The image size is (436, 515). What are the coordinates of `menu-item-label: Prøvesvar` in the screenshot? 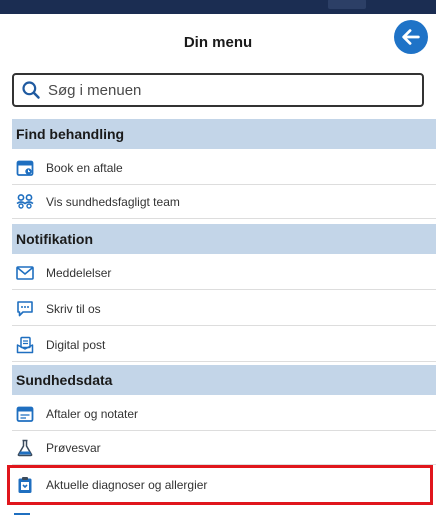 It's located at (73, 447).